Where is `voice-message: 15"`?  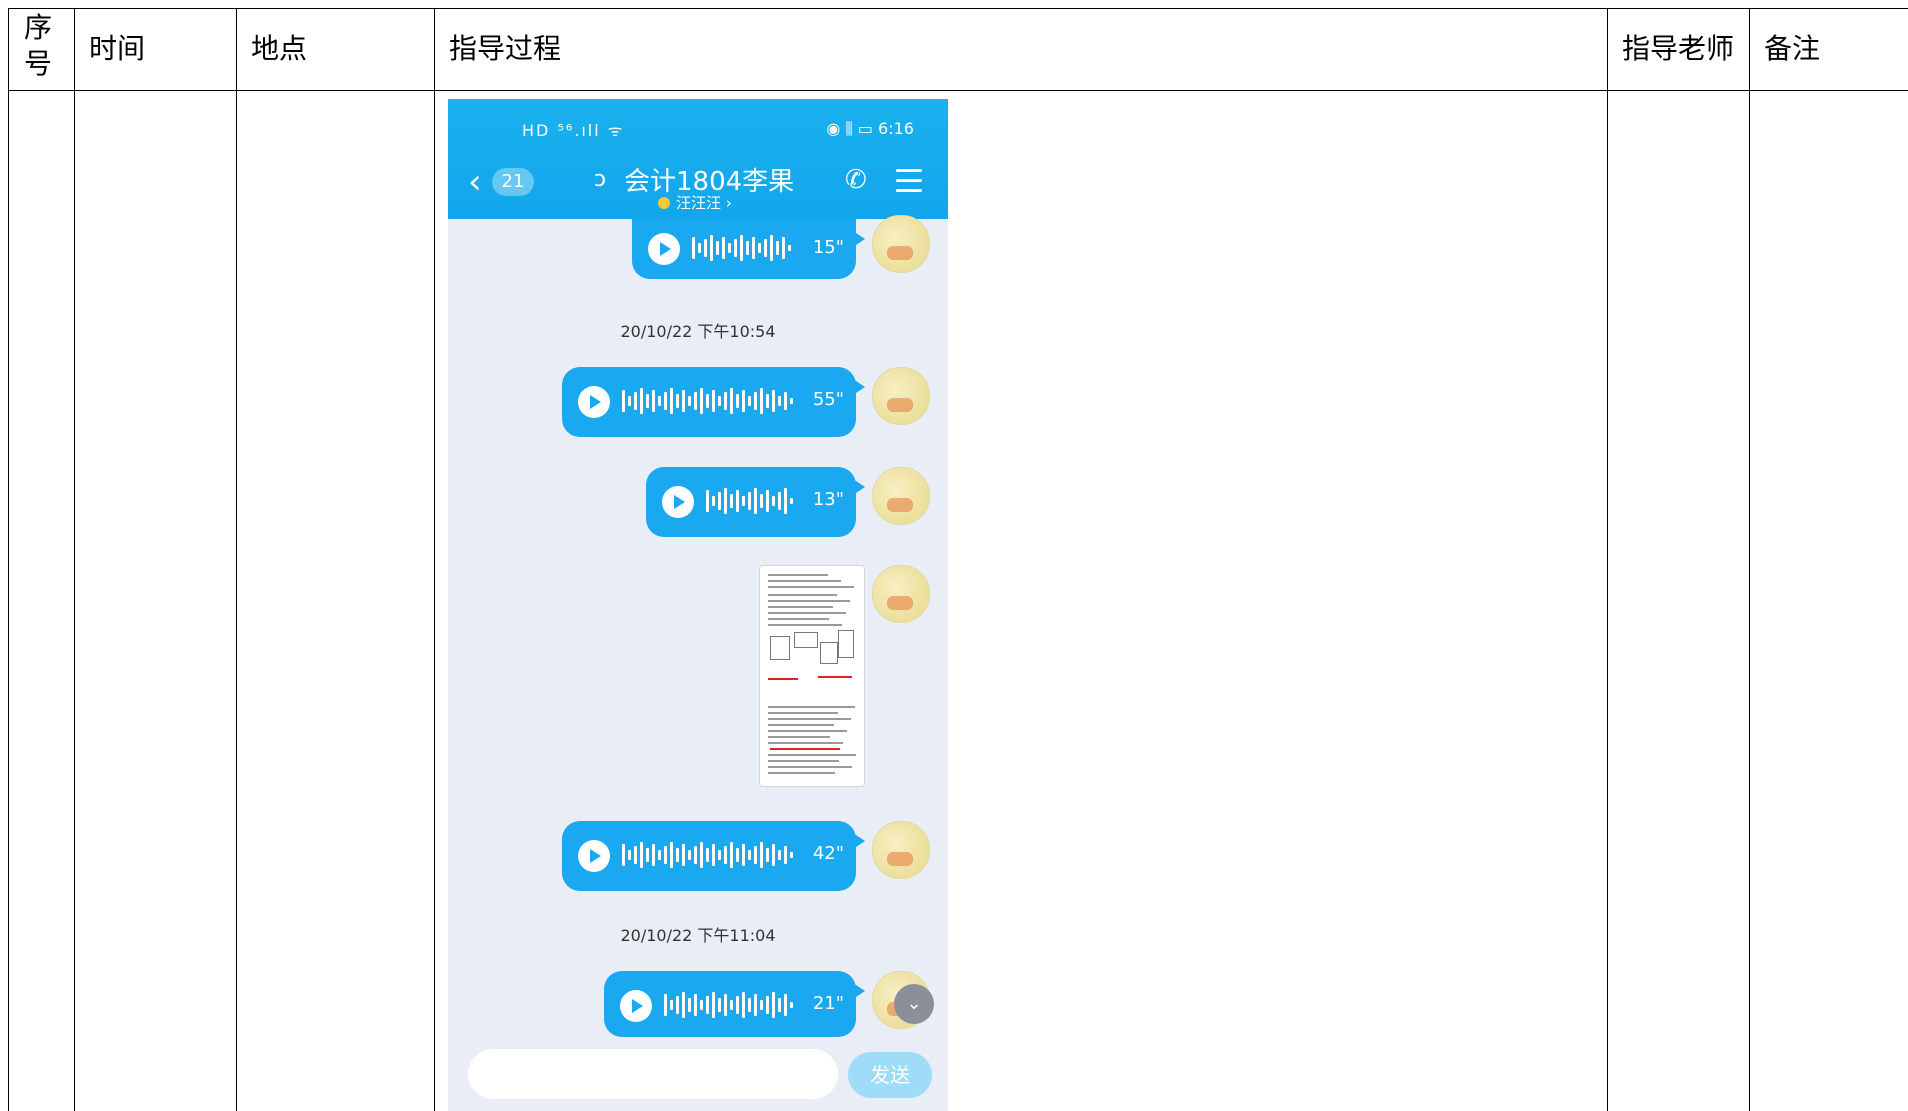 voice-message: 15" is located at coordinates (748, 249).